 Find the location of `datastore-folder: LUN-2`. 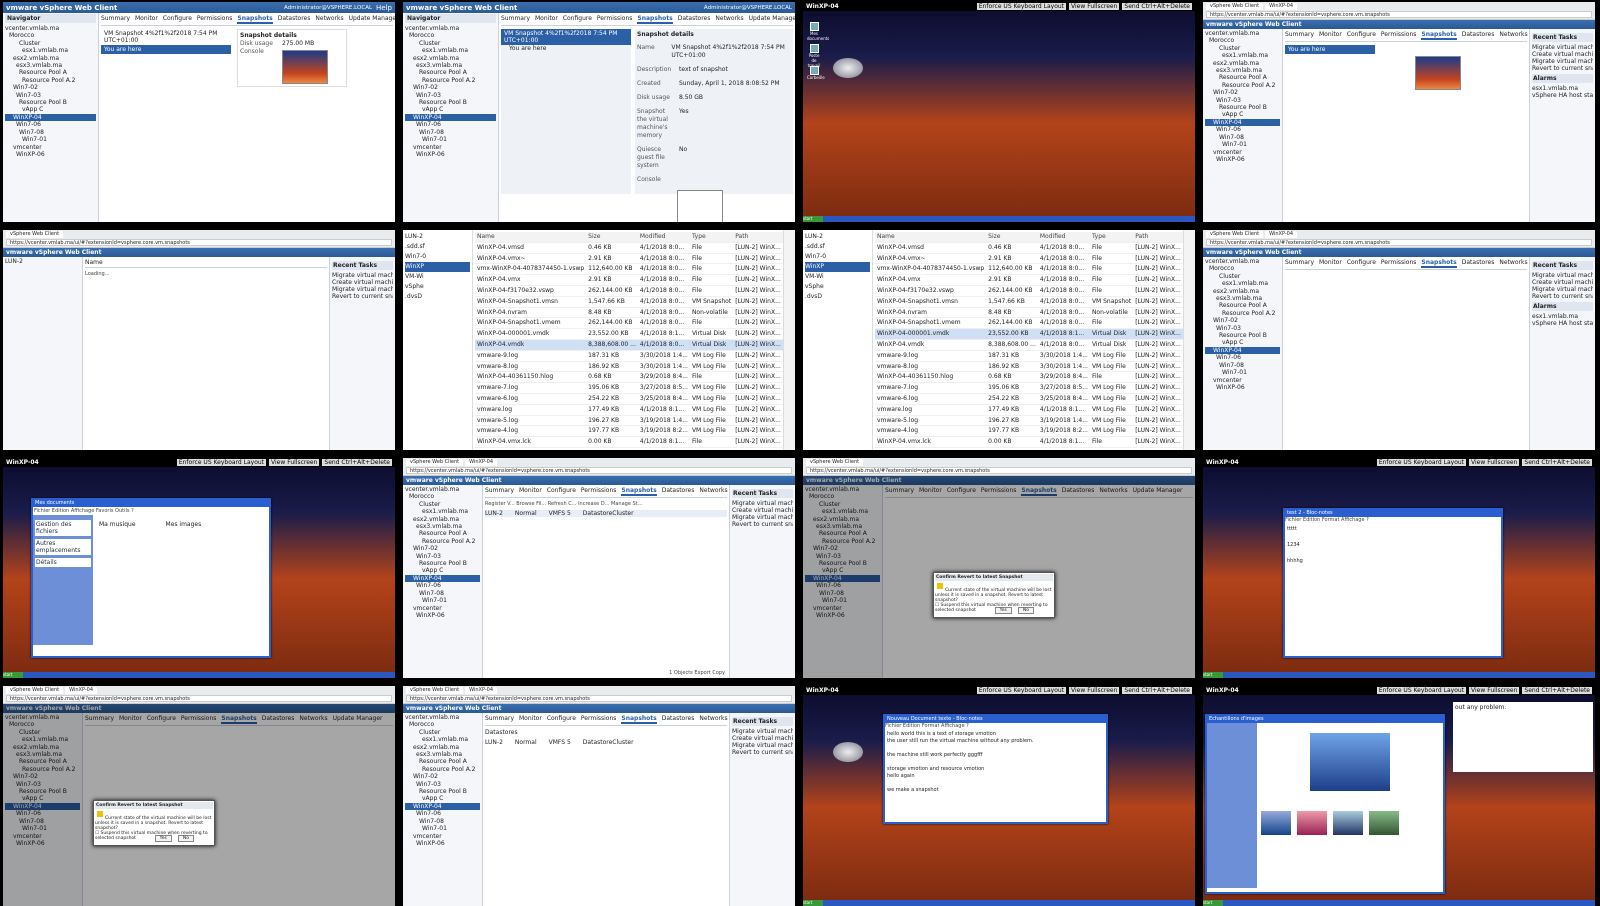

datastore-folder: LUN-2 is located at coordinates (437, 237).